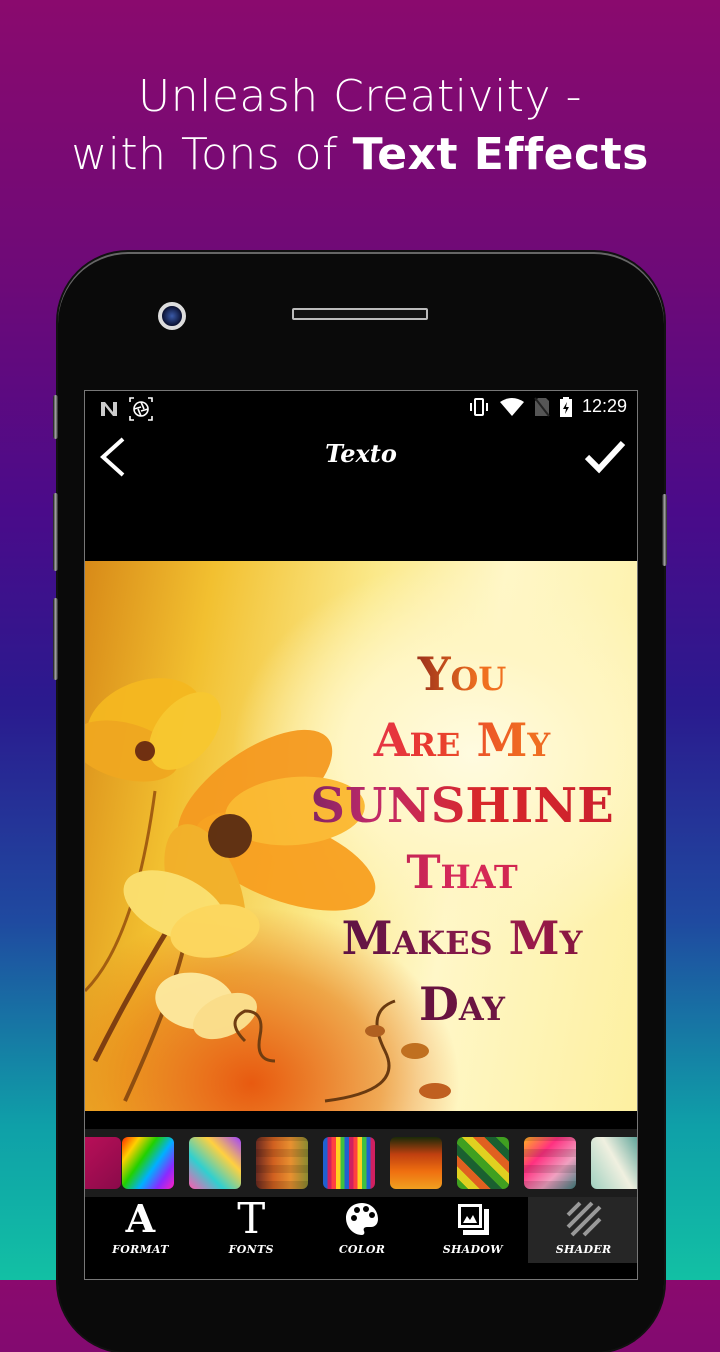  What do you see at coordinates (140, 1249) in the screenshot?
I see `tool-label: FORMAT` at bounding box center [140, 1249].